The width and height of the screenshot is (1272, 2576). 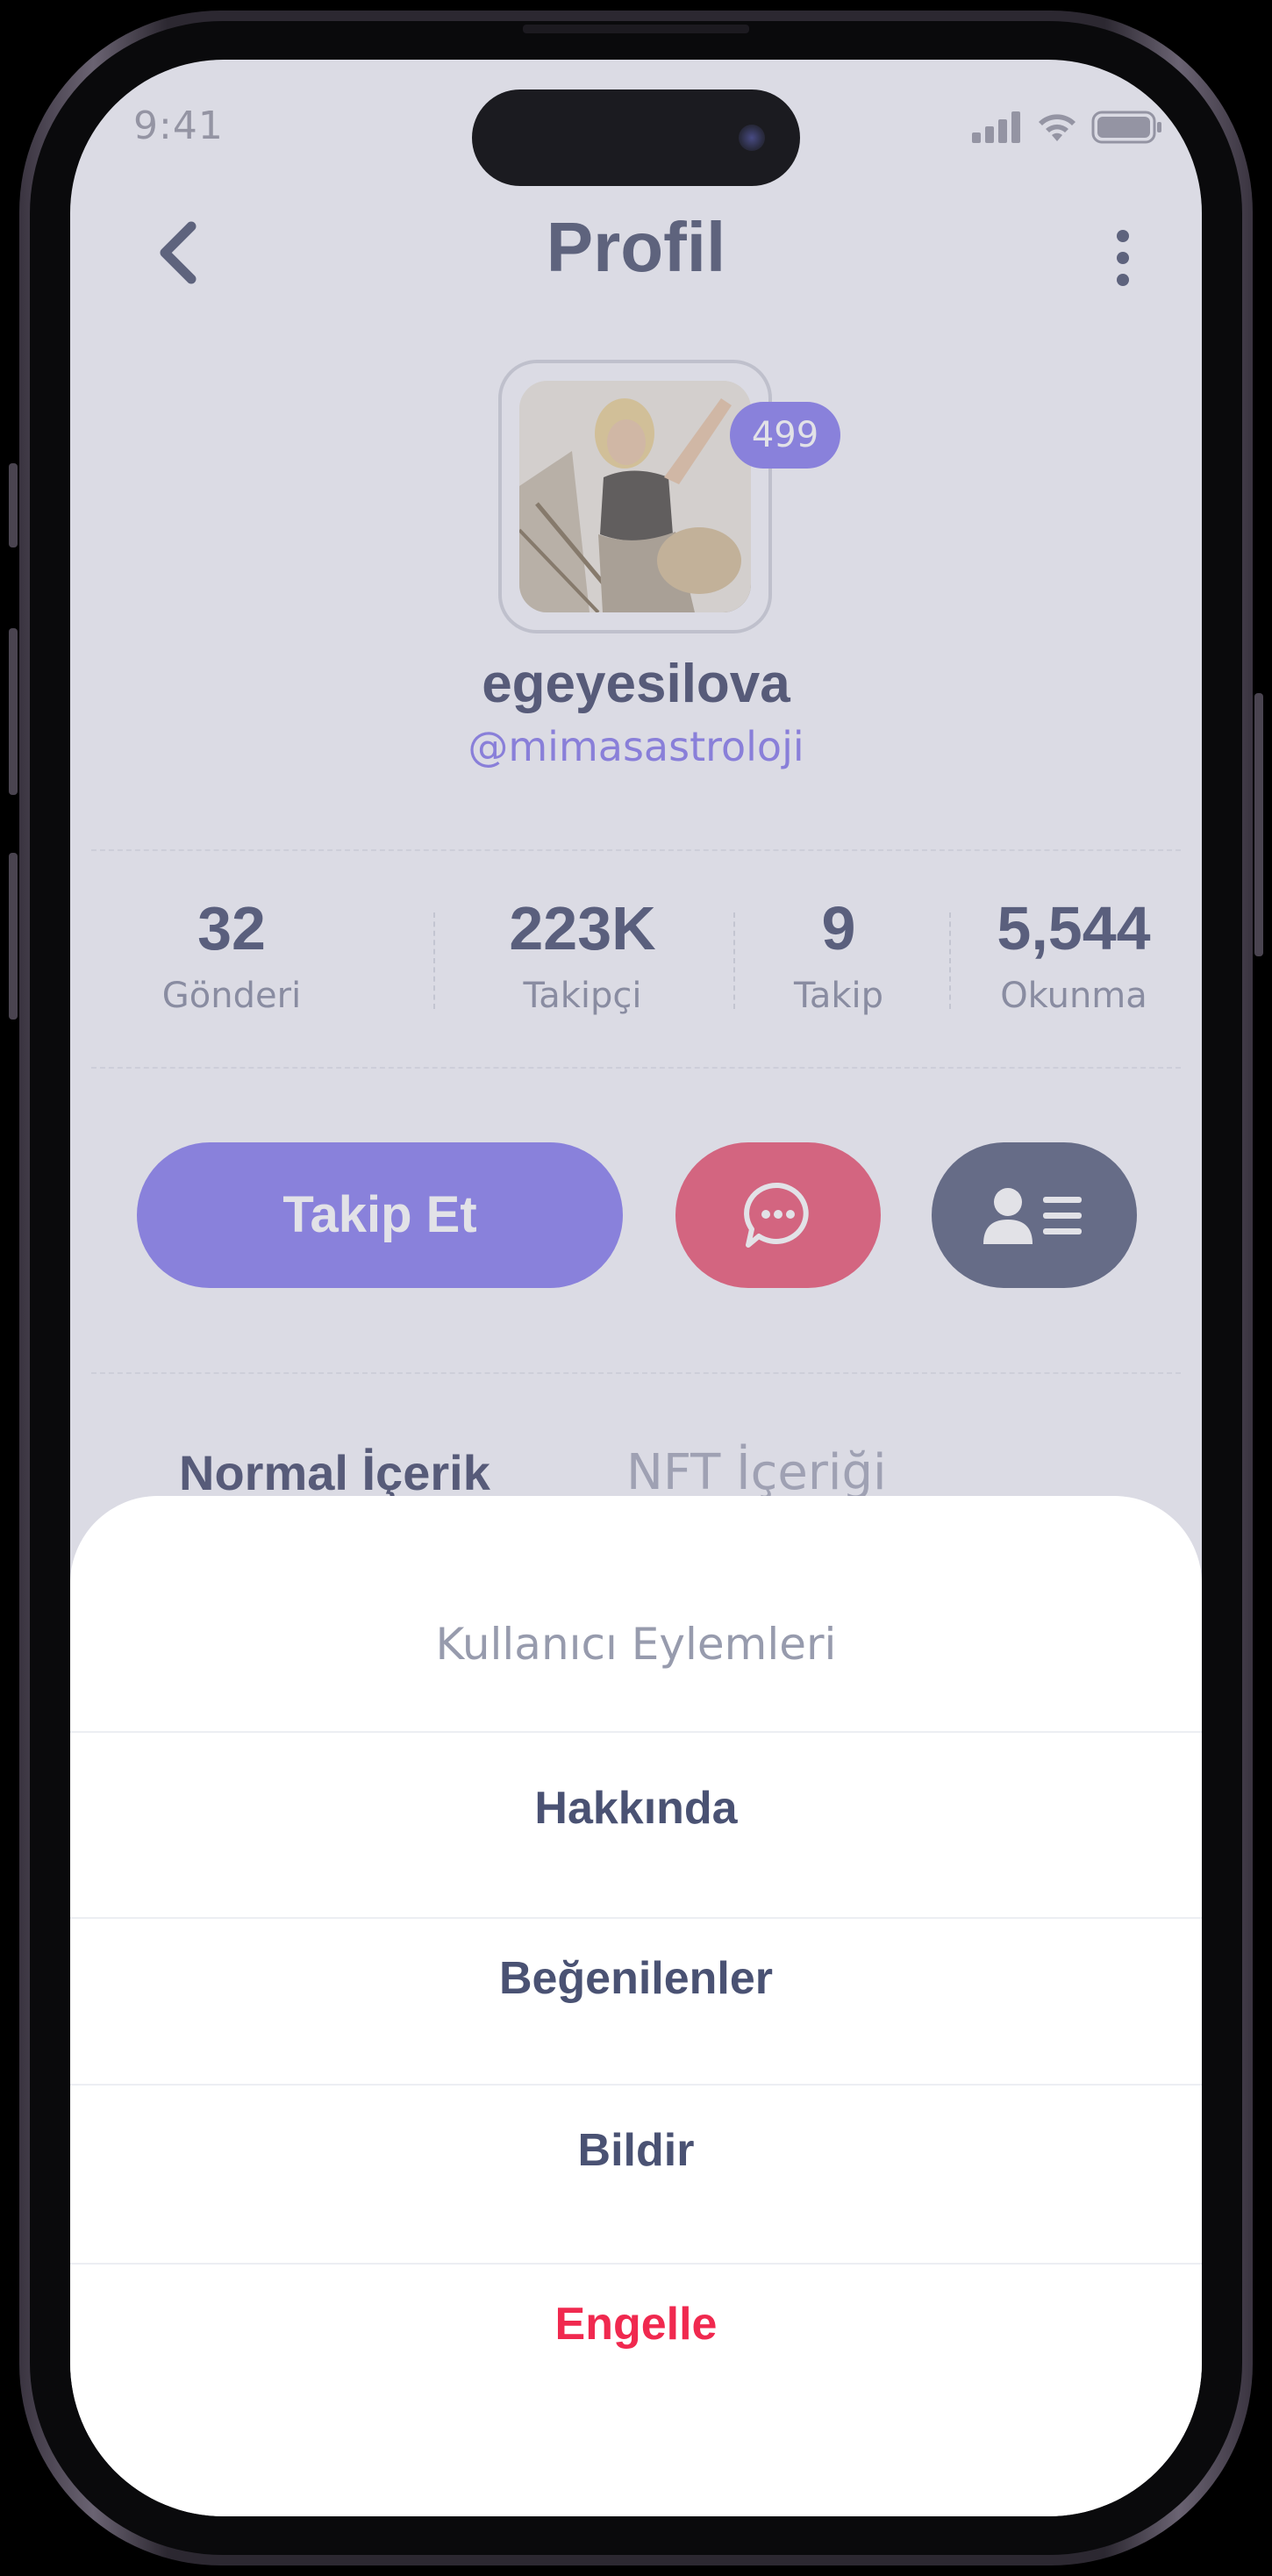 What do you see at coordinates (636, 2150) in the screenshot?
I see `sheet-item-report: Bildir` at bounding box center [636, 2150].